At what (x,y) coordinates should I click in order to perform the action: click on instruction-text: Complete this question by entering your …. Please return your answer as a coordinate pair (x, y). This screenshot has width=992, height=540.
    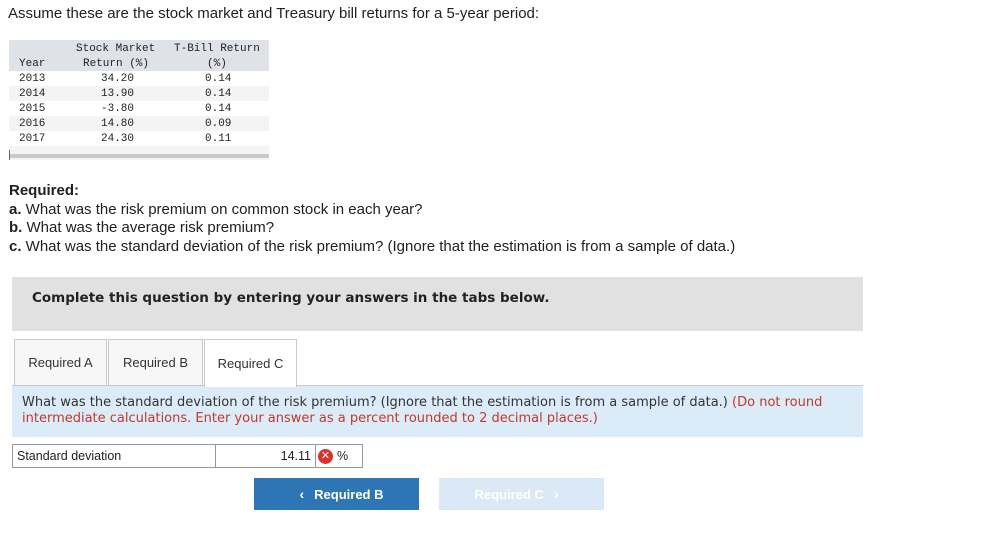
    Looking at the image, I should click on (291, 298).